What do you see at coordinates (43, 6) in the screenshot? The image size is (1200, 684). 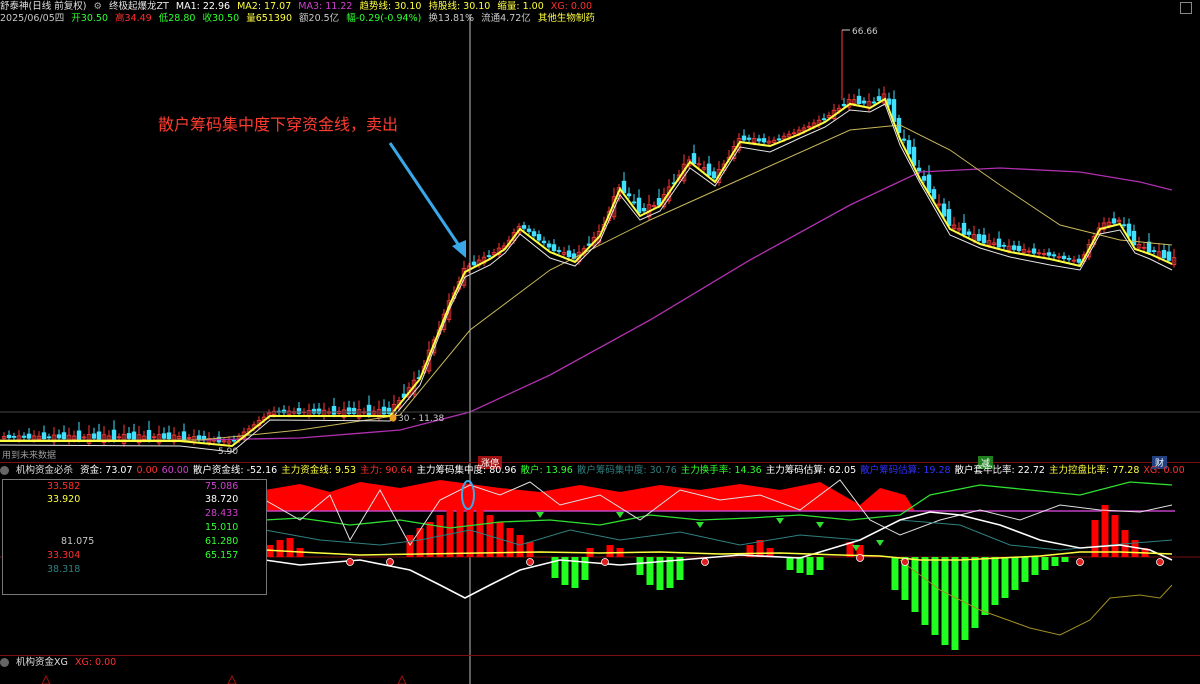 I see `stock-title: 舒泰神(日线 前复权)` at bounding box center [43, 6].